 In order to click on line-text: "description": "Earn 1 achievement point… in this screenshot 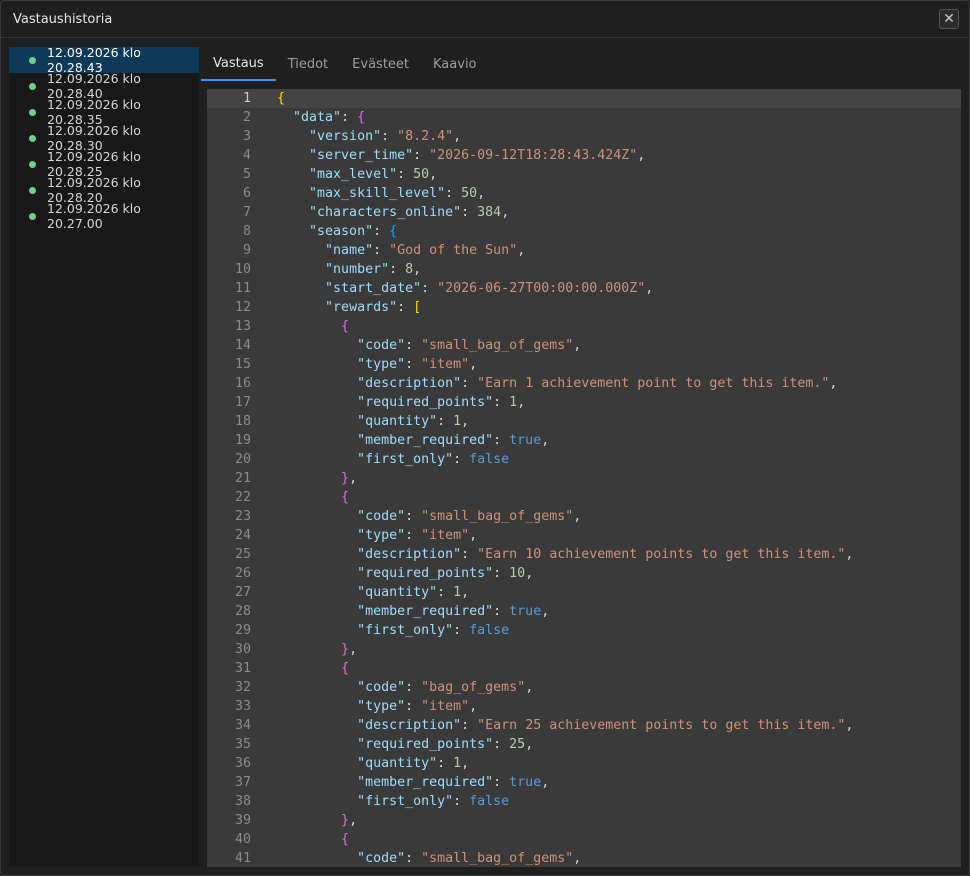, I will do `click(597, 383)`.